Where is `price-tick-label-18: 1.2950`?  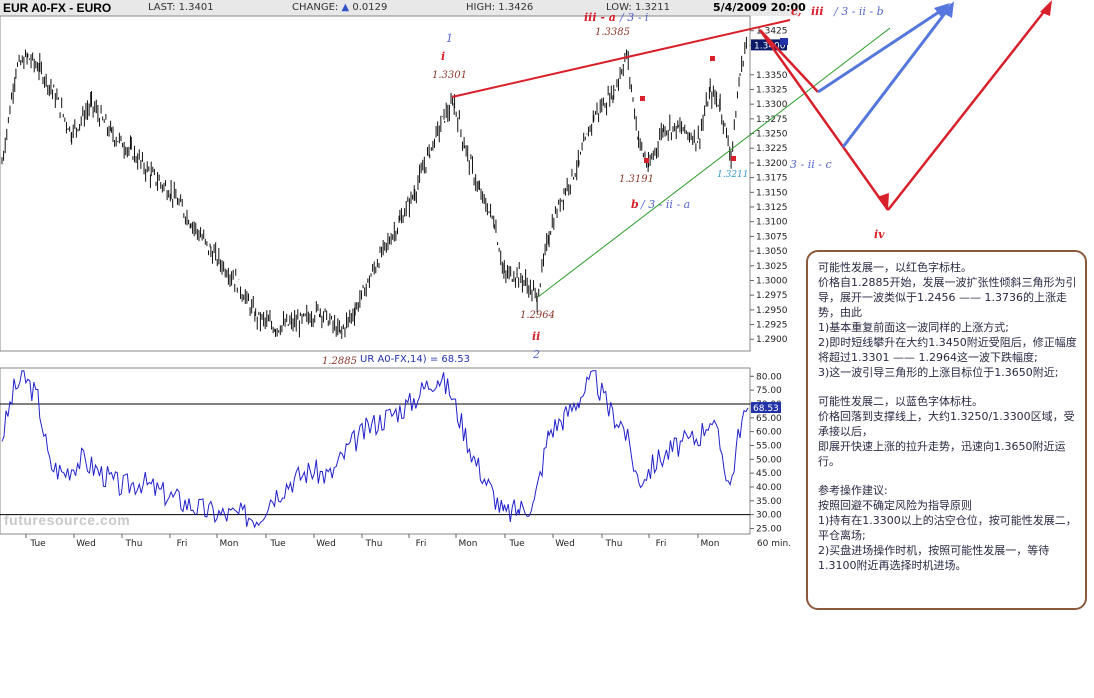 price-tick-label-18: 1.2950 is located at coordinates (772, 311).